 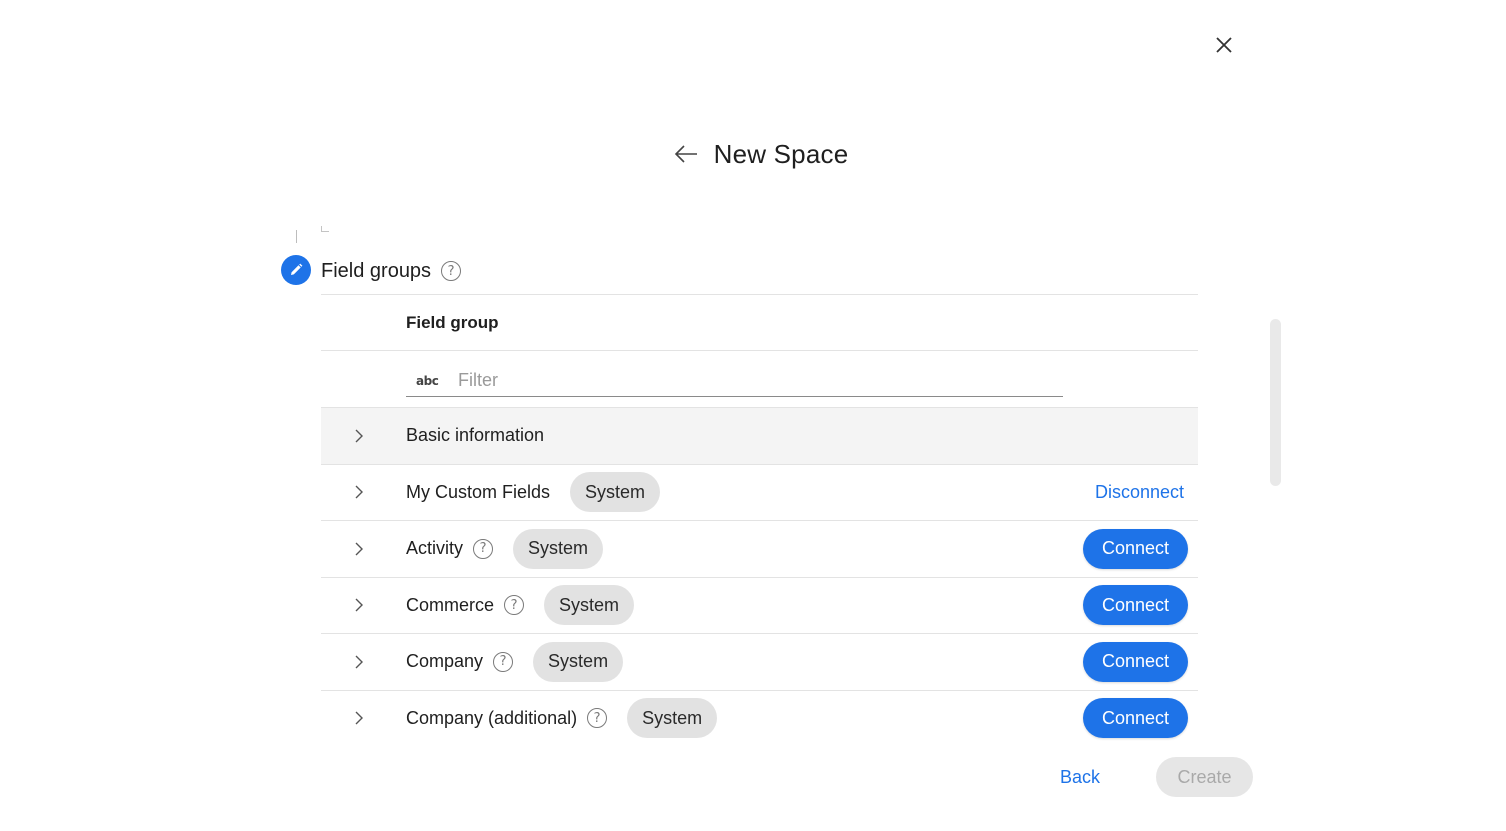 What do you see at coordinates (759, 435) in the screenshot?
I see `table-row: Basic information` at bounding box center [759, 435].